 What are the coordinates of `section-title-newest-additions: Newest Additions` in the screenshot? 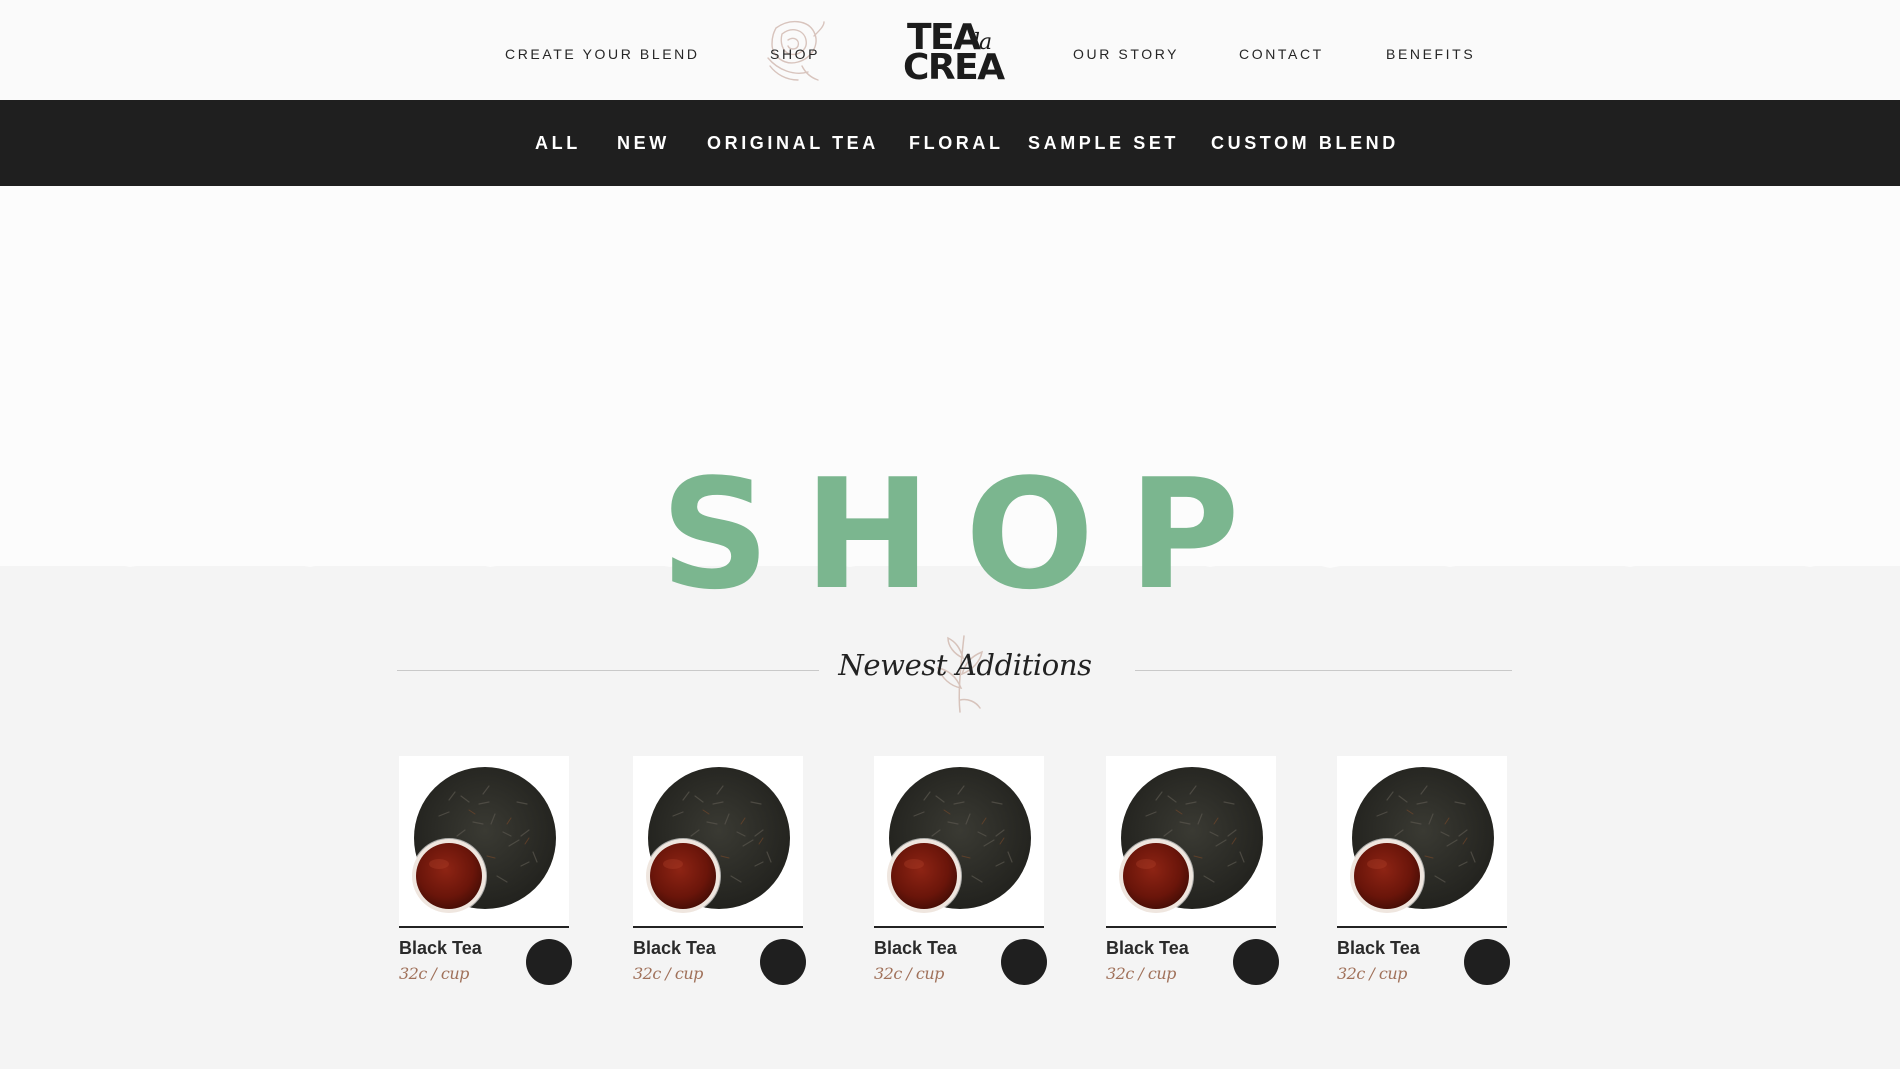 It's located at (965, 665).